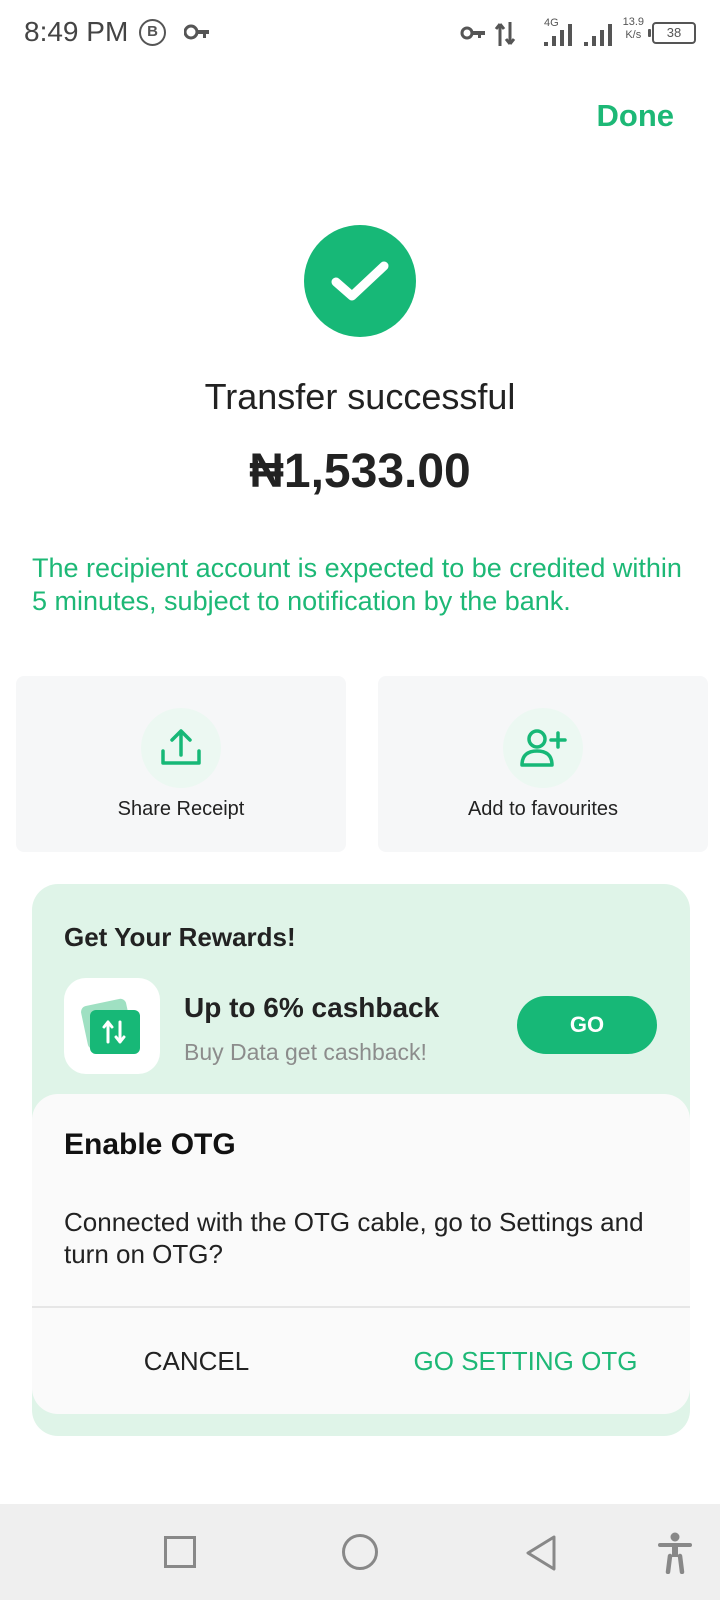 The image size is (720, 1600). What do you see at coordinates (525, 1361) in the screenshot?
I see `go-setting-otg-button: GO SETTING OTG` at bounding box center [525, 1361].